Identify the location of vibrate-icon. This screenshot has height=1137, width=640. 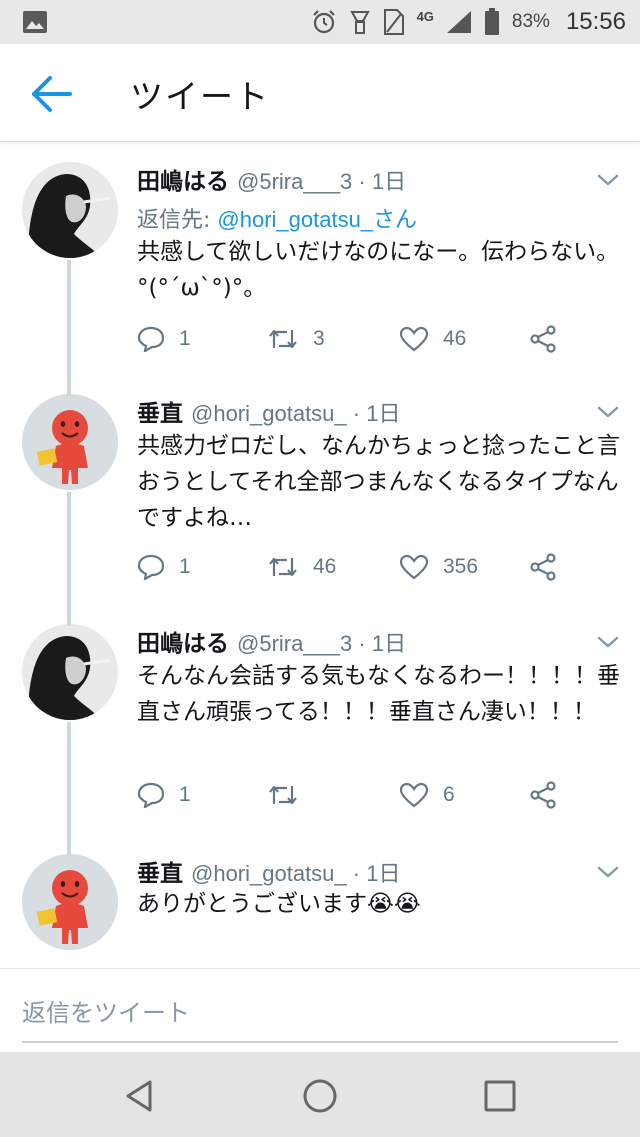
(359, 22).